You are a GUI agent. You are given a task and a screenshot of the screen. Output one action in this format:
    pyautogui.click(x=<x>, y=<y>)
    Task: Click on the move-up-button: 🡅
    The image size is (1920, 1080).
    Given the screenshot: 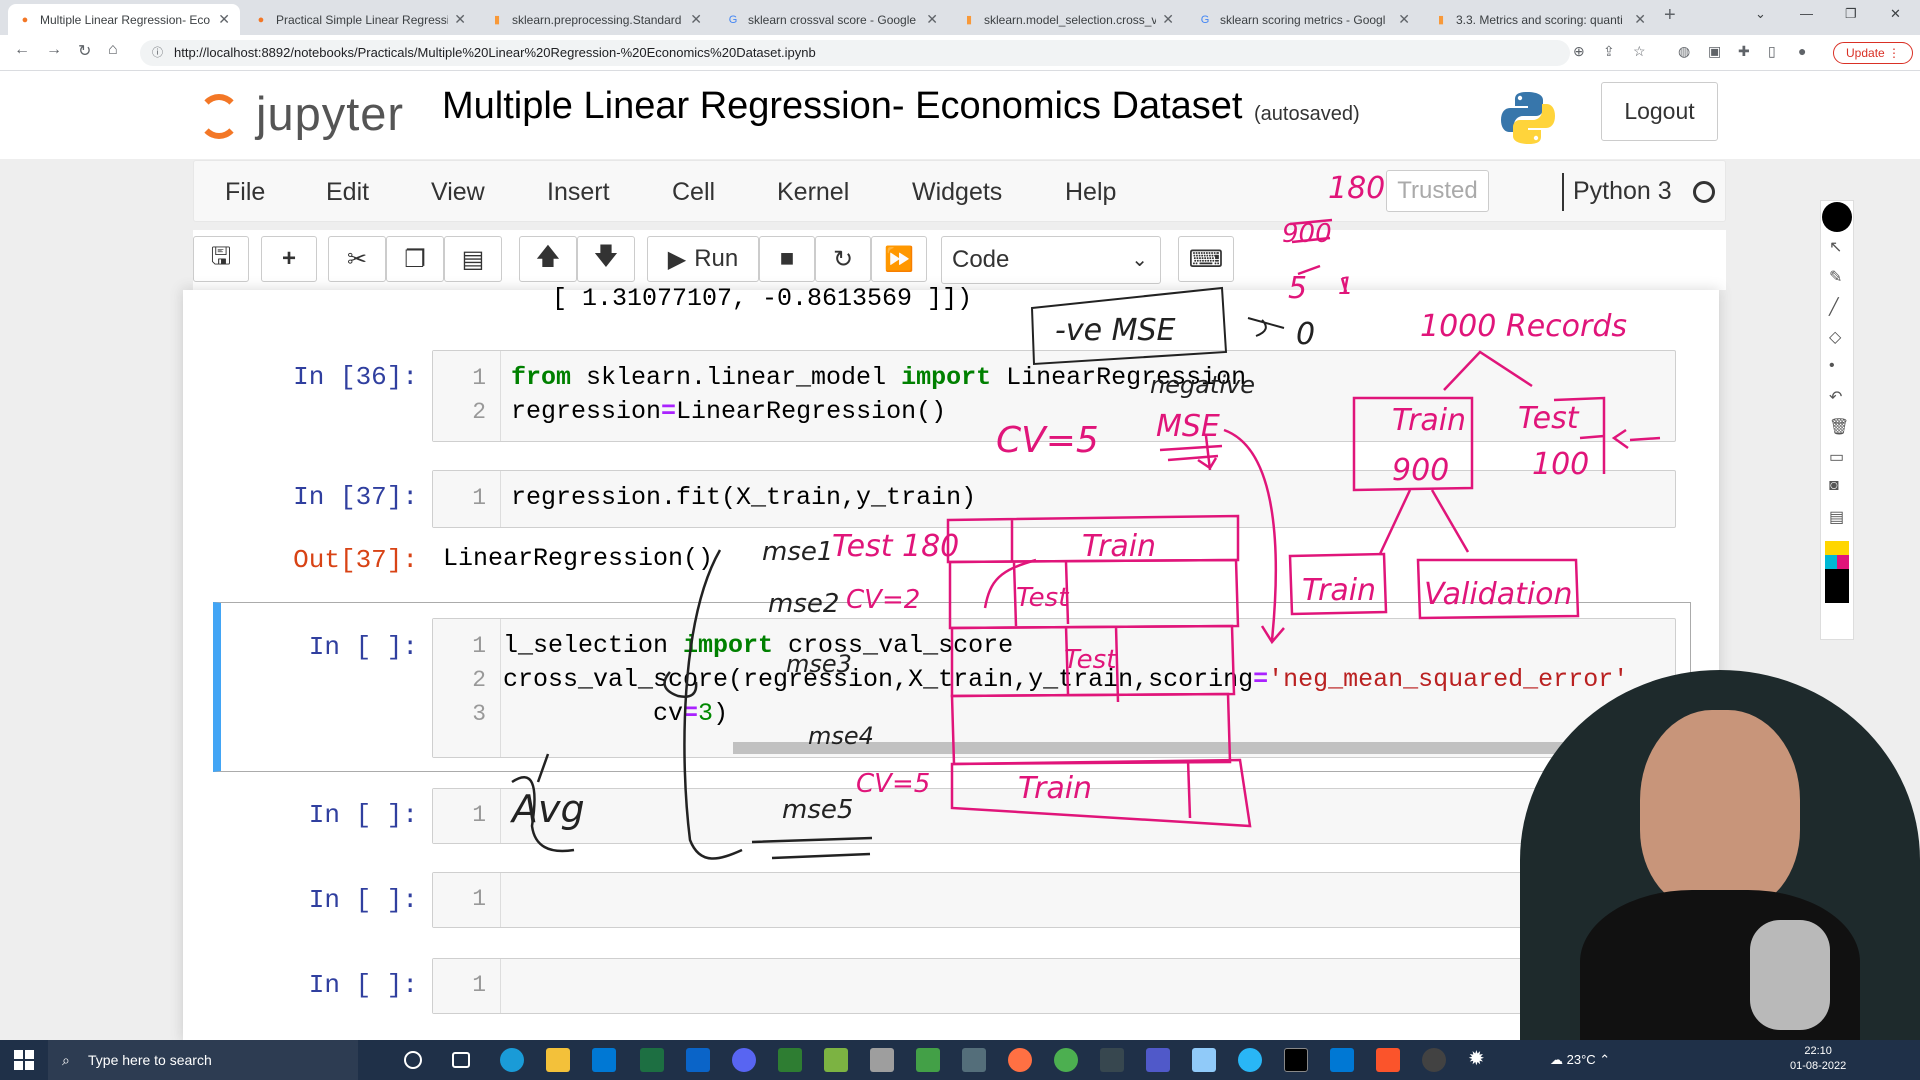 What is the action you would take?
    pyautogui.click(x=548, y=259)
    